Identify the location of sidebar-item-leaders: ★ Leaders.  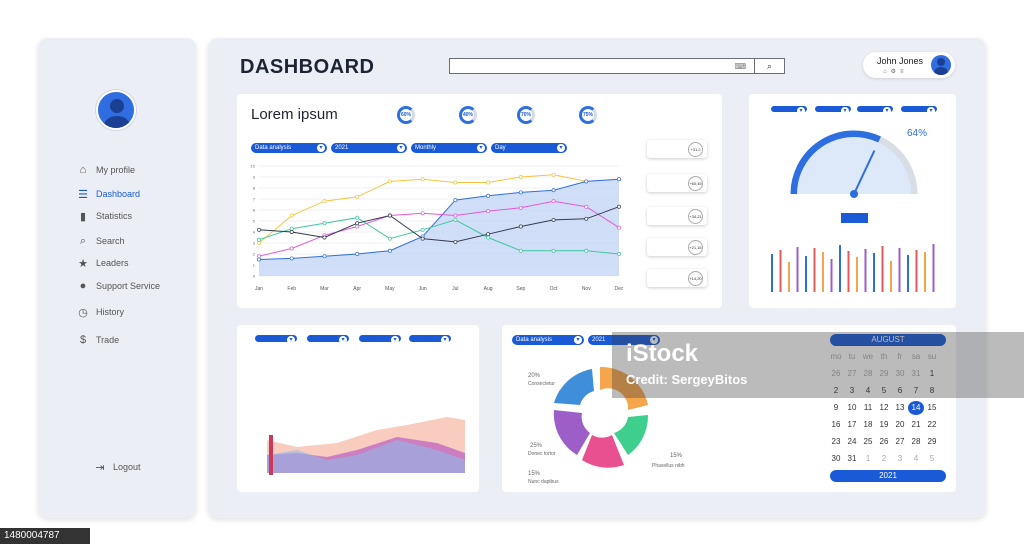
(102, 263).